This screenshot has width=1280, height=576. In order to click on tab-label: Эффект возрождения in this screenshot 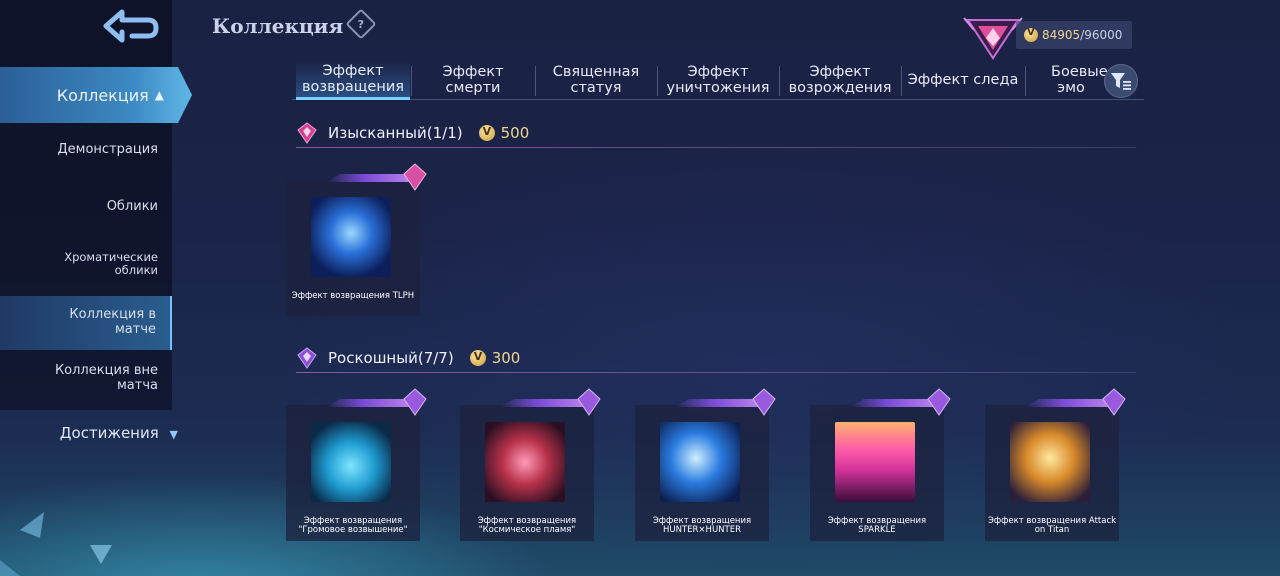, I will do `click(840, 80)`.